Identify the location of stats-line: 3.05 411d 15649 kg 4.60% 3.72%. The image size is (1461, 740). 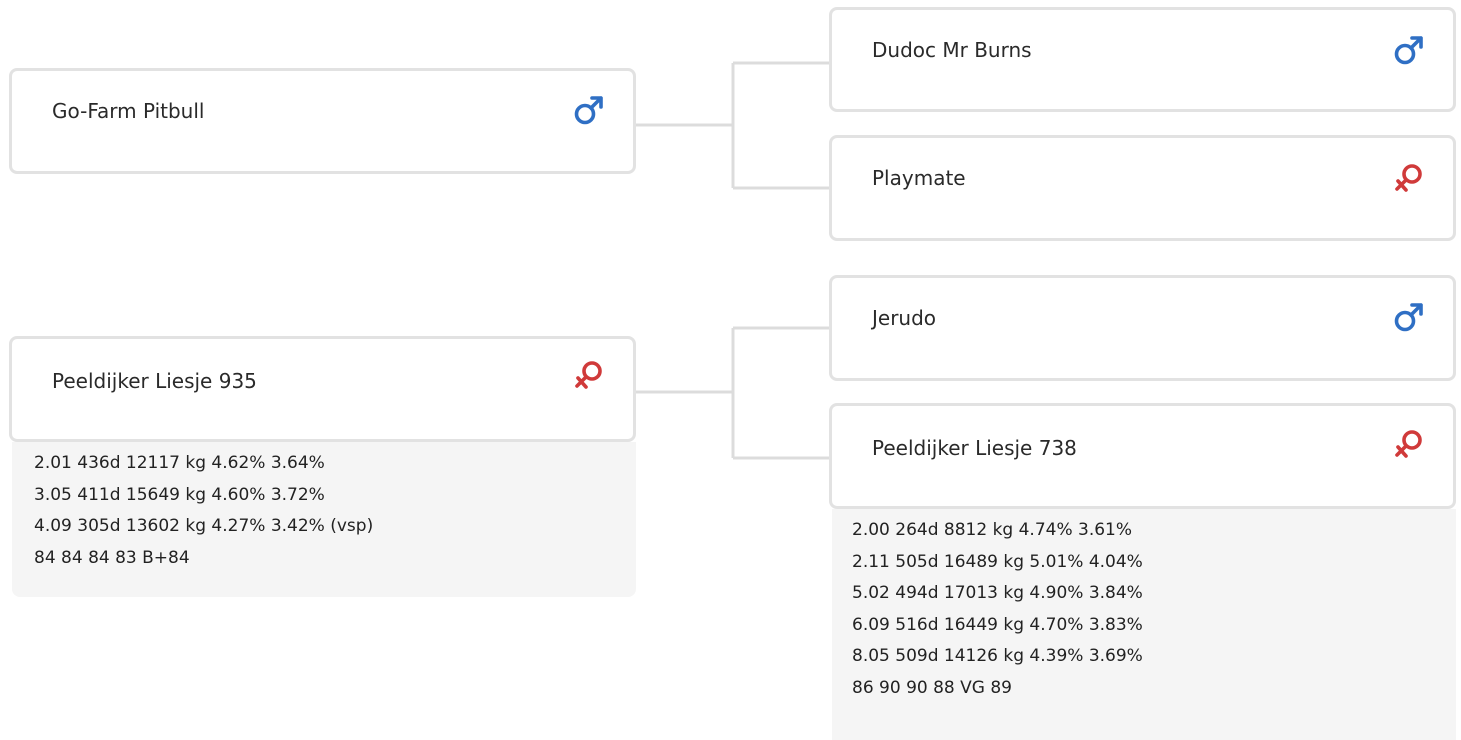
(179, 494).